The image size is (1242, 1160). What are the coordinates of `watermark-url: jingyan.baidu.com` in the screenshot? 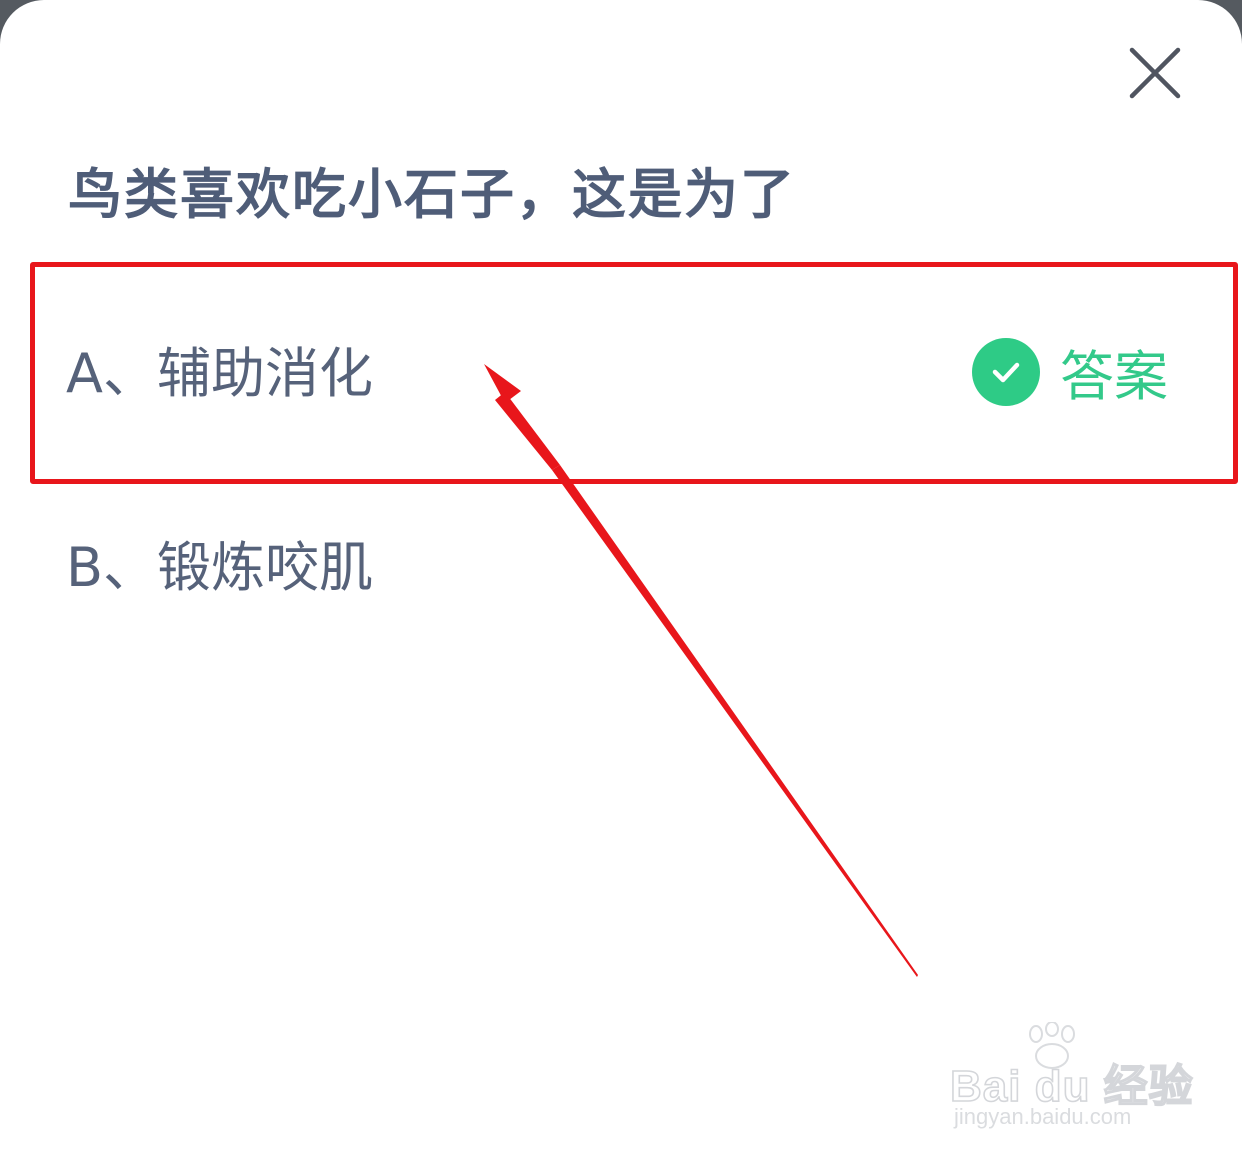 It's located at (1043, 1116).